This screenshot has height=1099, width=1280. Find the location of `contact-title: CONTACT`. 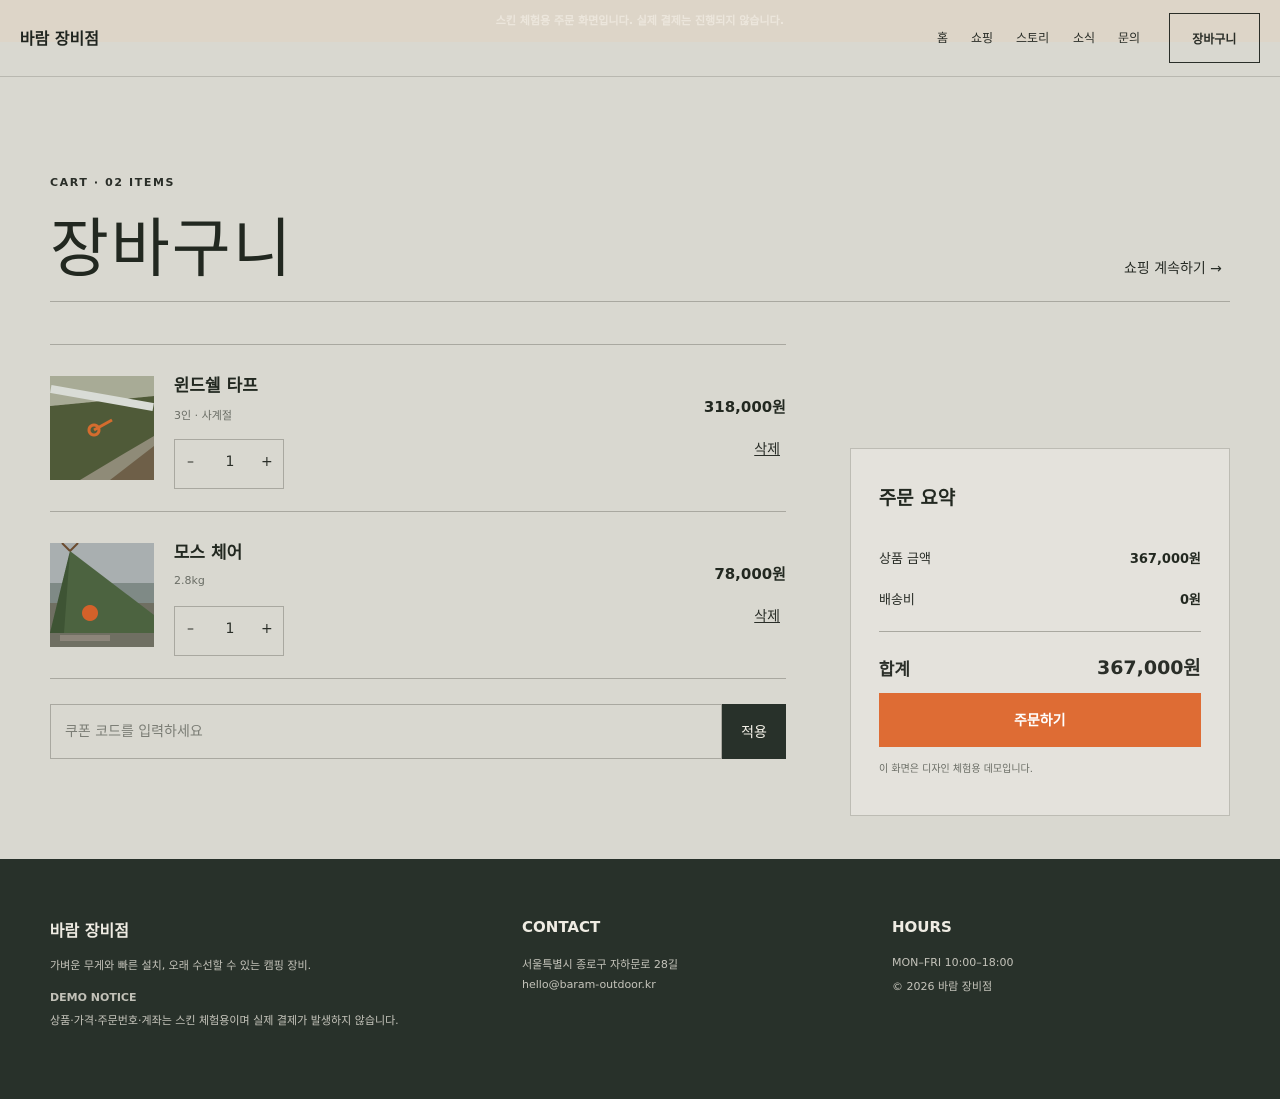

contact-title: CONTACT is located at coordinates (561, 927).